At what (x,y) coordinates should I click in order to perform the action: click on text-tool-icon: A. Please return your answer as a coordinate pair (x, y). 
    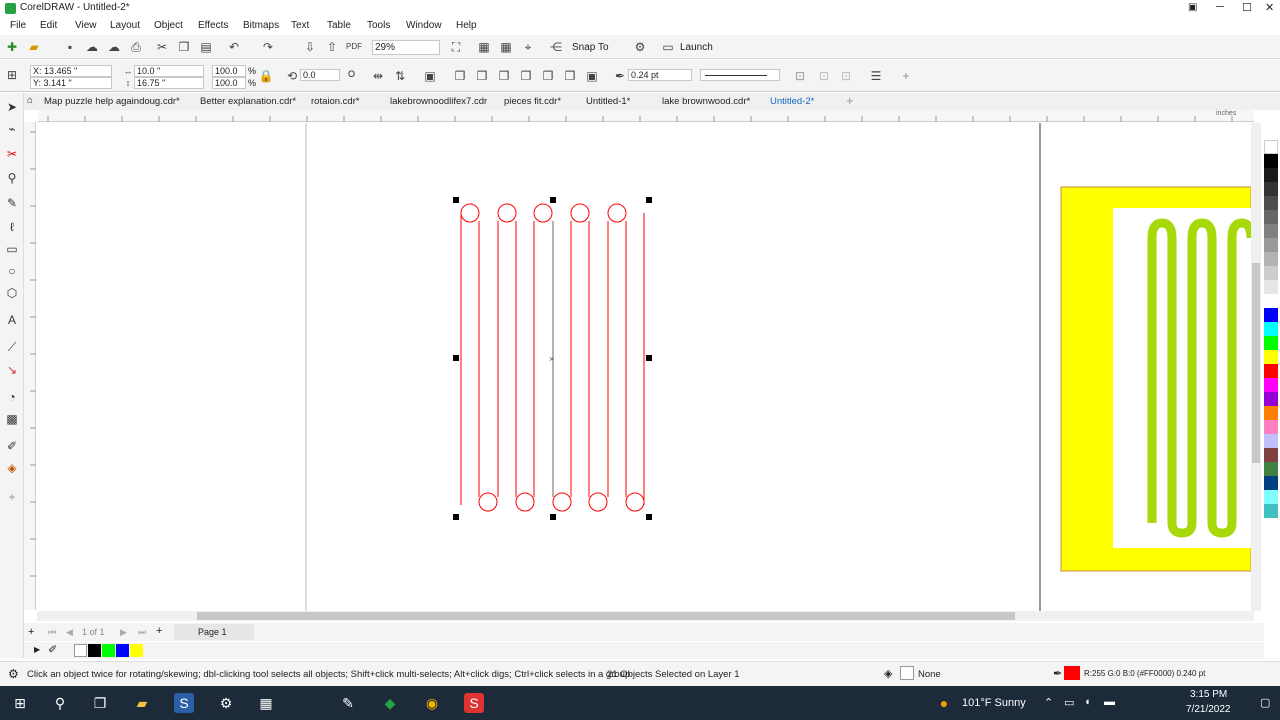
    Looking at the image, I should click on (12, 320).